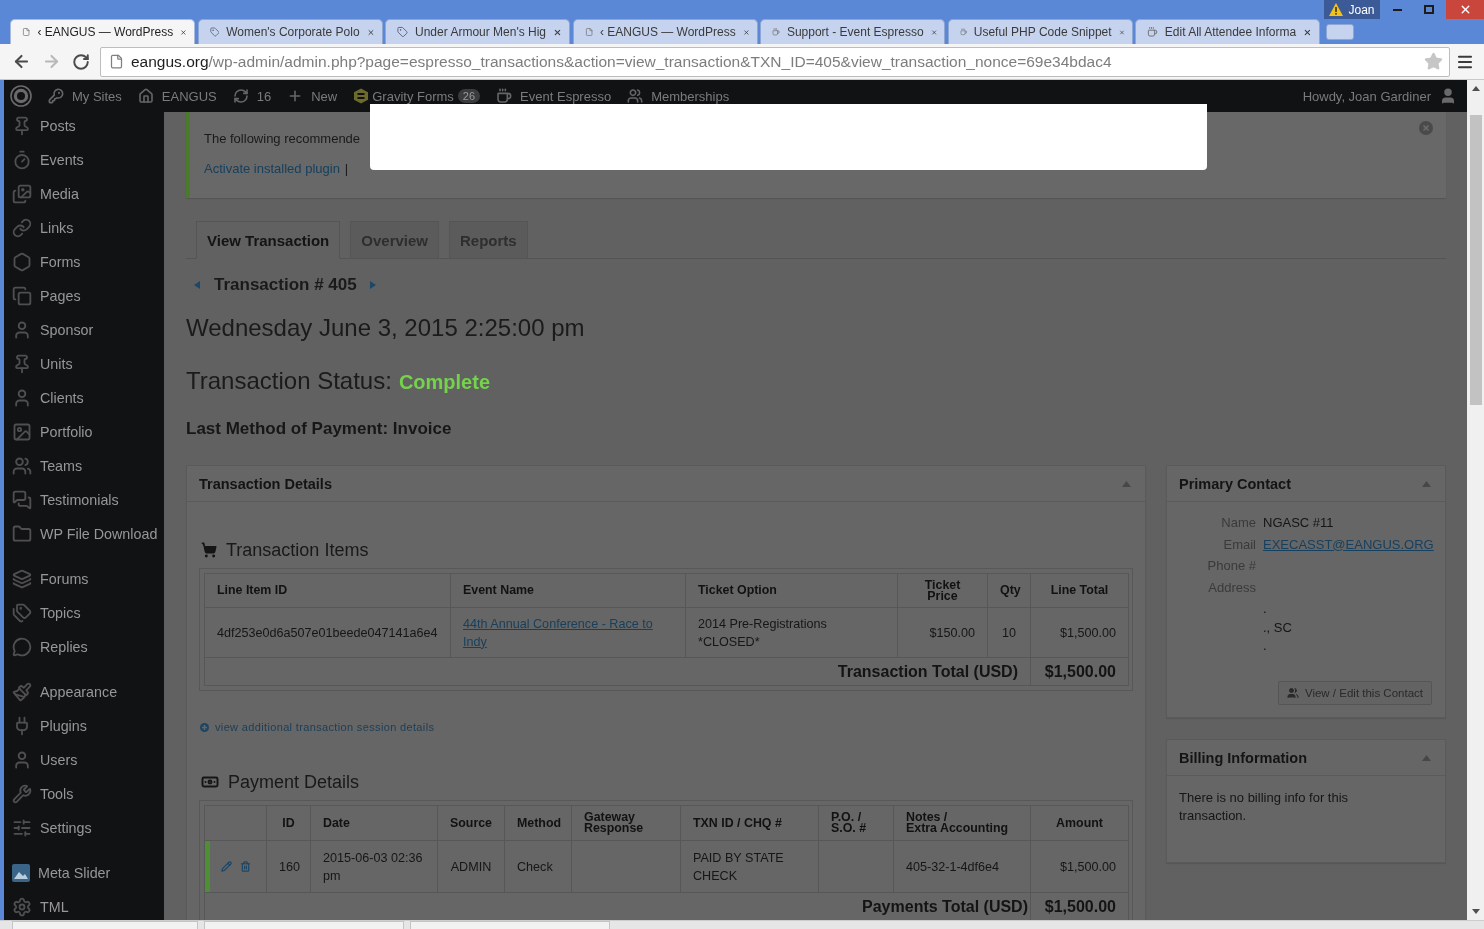 This screenshot has height=929, width=1484. What do you see at coordinates (197, 285) in the screenshot?
I see `previous-caret-icon` at bounding box center [197, 285].